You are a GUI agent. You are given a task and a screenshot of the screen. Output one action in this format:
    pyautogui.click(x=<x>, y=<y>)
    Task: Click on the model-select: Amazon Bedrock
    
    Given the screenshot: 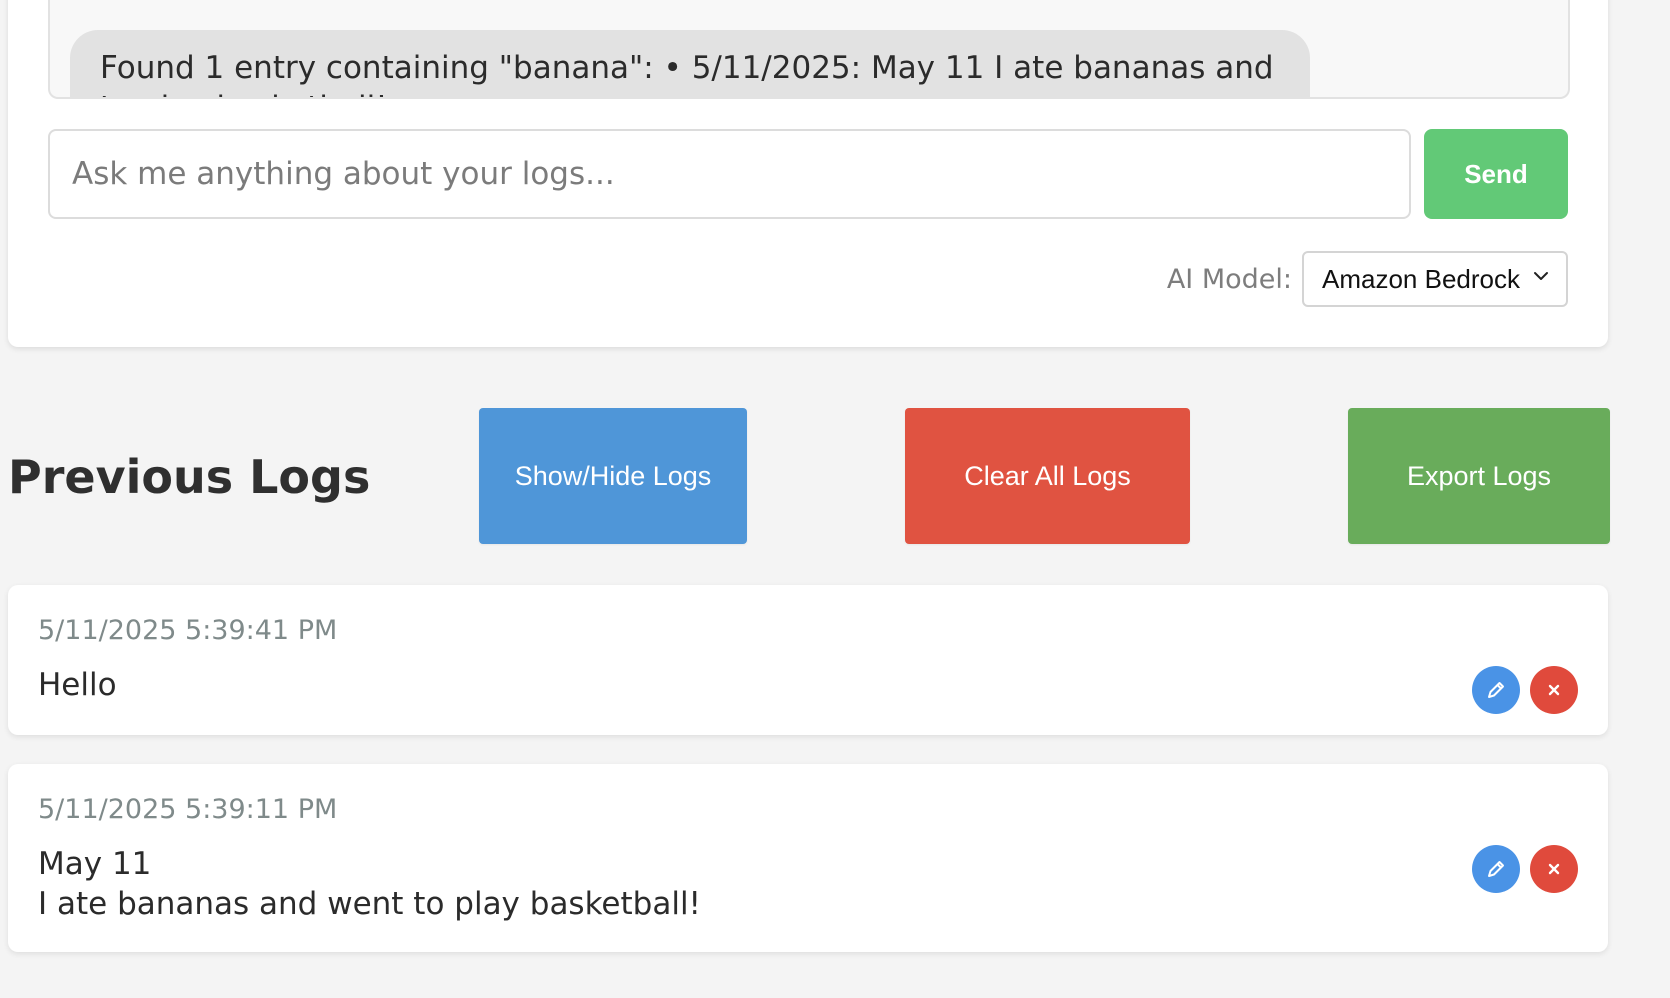 What is the action you would take?
    pyautogui.click(x=1435, y=279)
    